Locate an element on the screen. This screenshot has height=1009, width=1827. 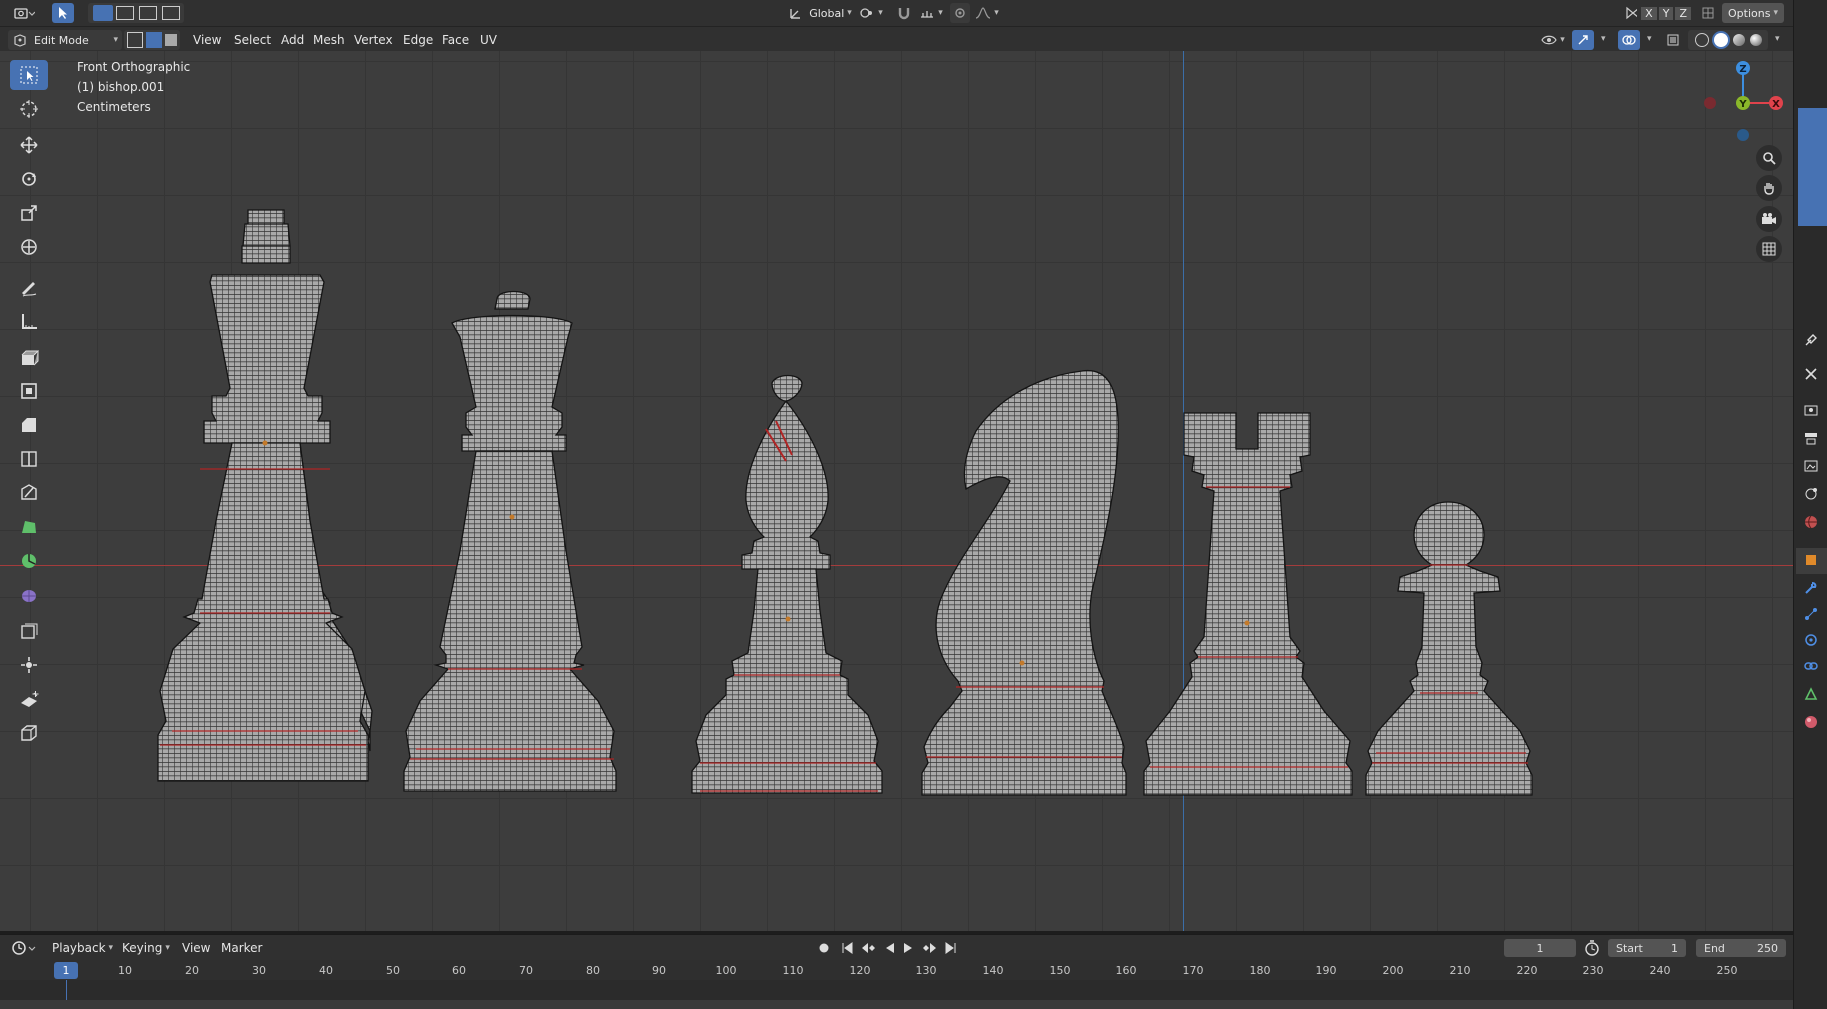
menu-select: Select is located at coordinates (252, 40).